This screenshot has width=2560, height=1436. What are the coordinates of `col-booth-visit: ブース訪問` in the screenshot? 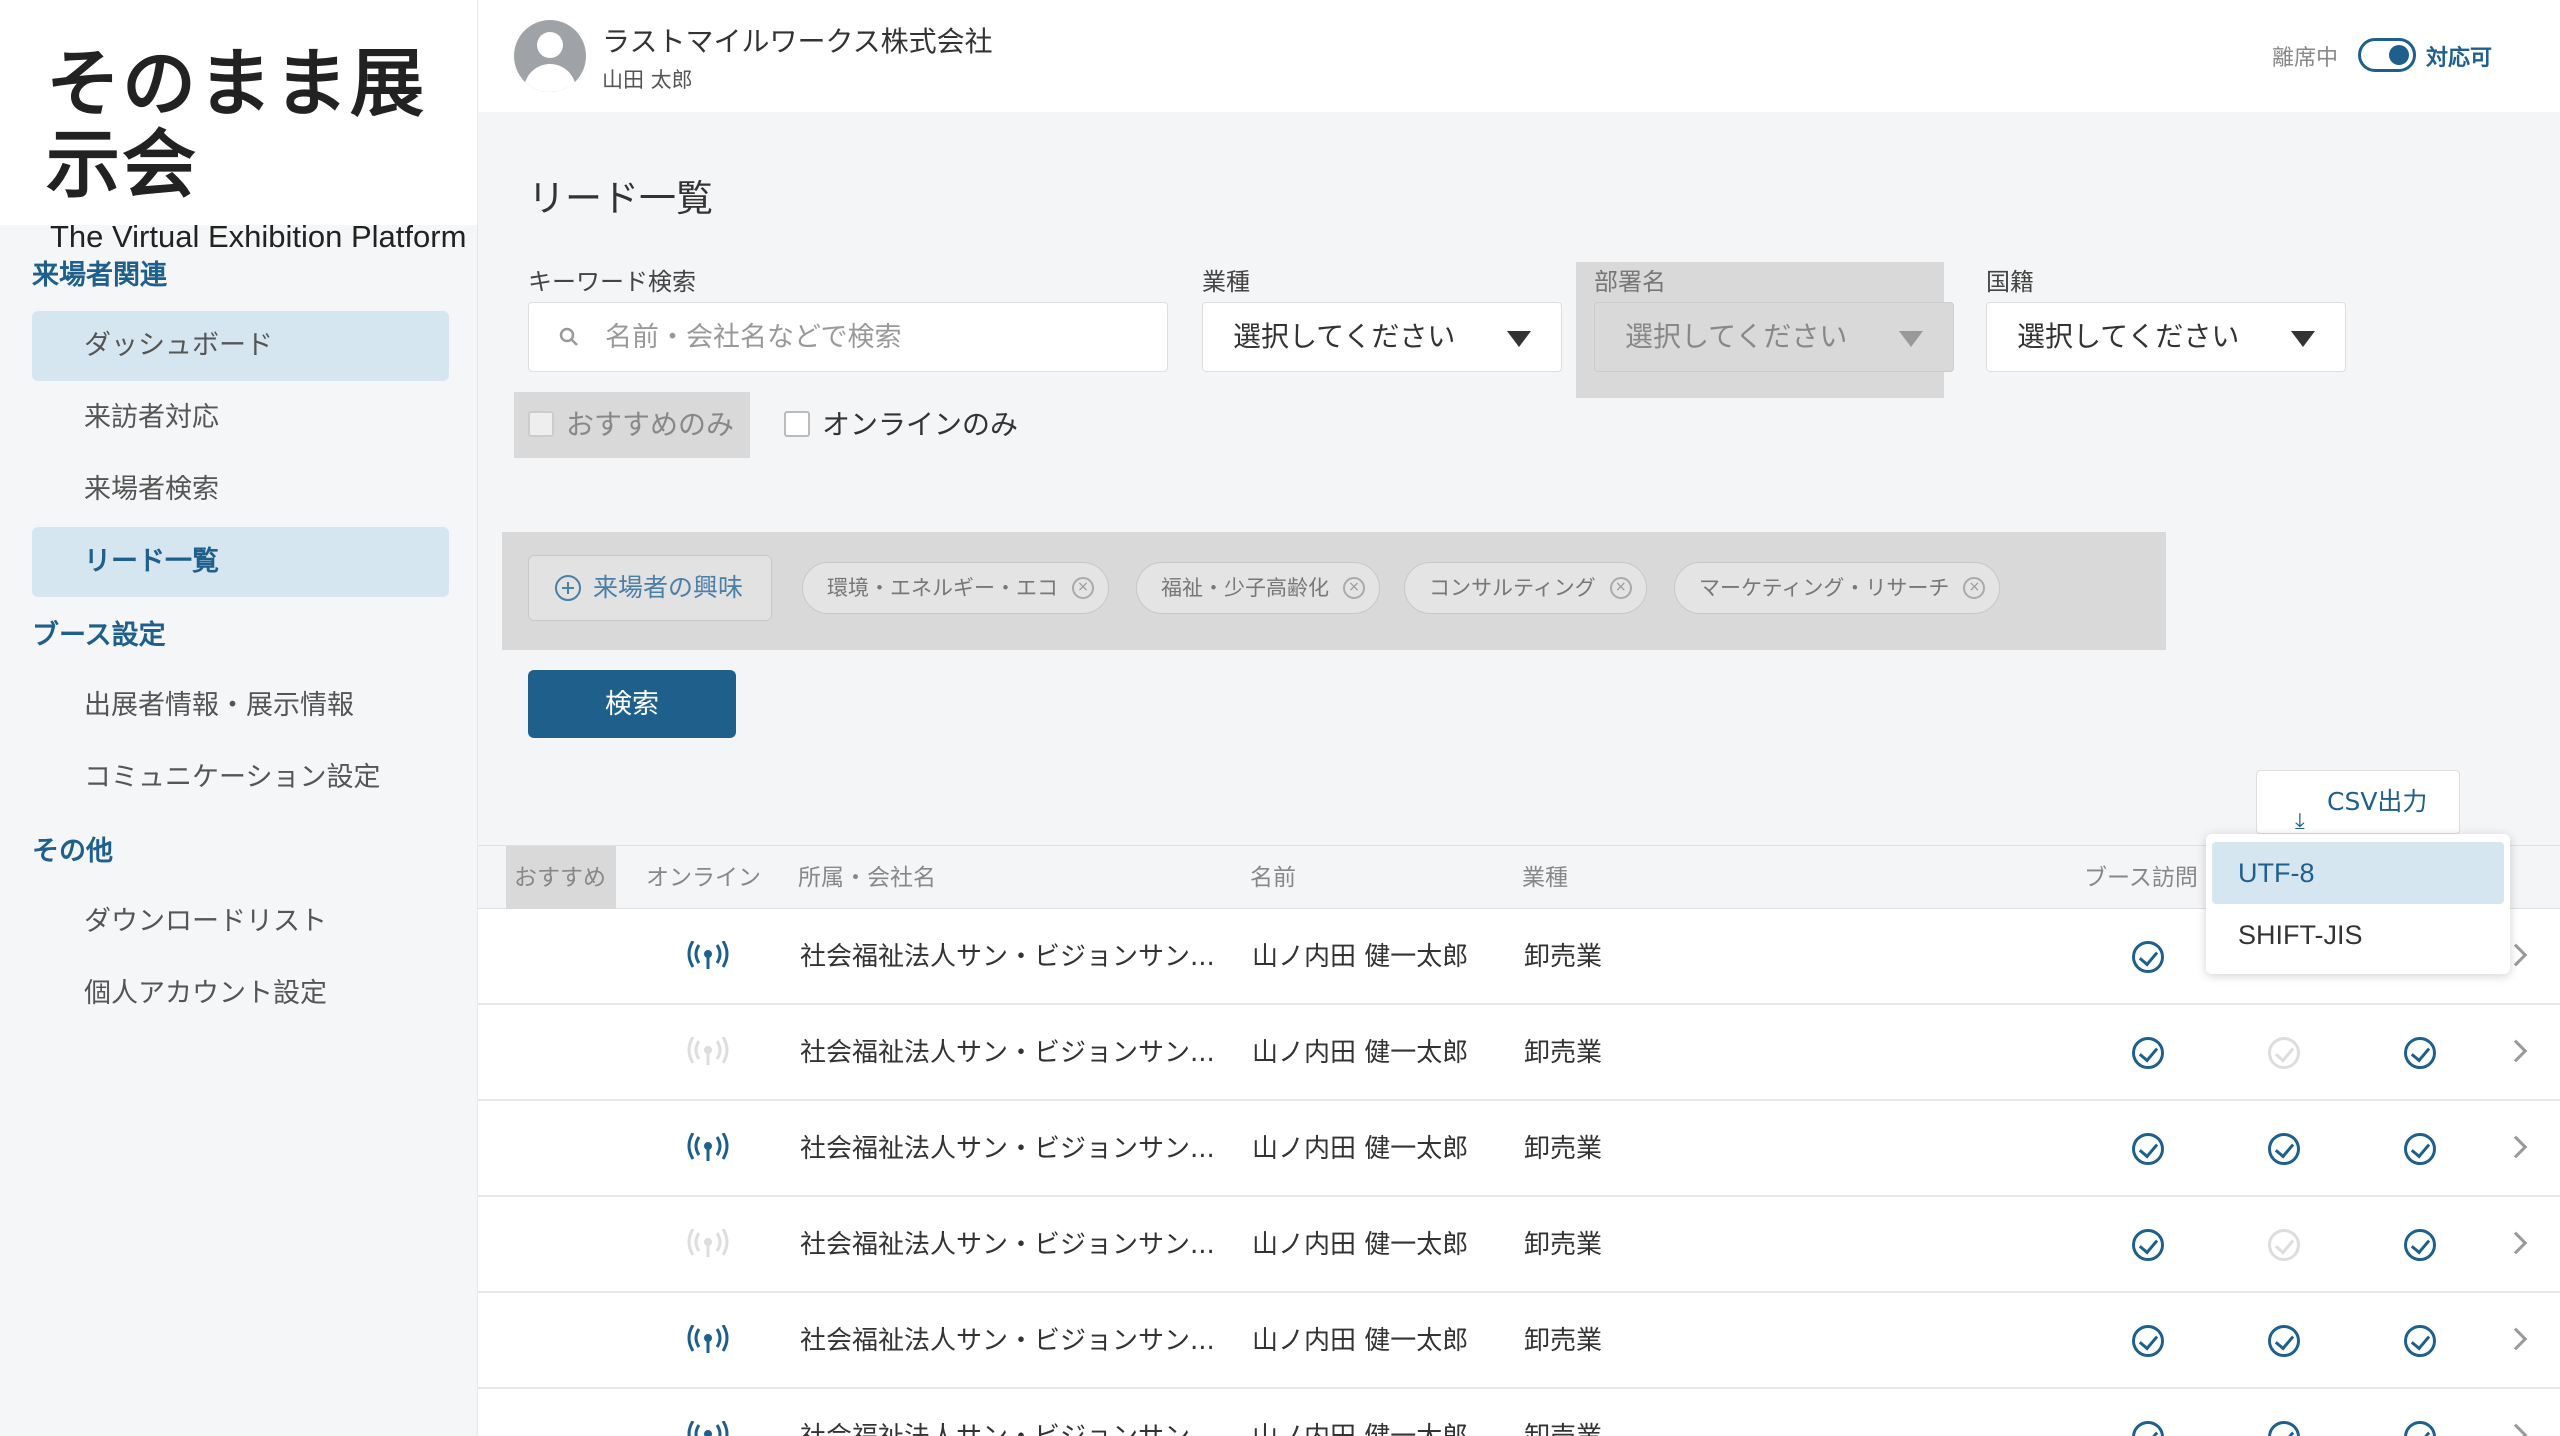 It's located at (2141, 878).